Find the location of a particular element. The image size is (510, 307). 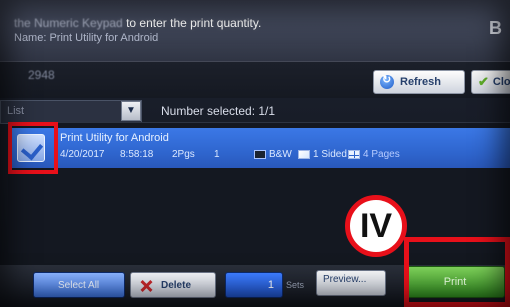

job-time: 8:58:18 is located at coordinates (137, 154).